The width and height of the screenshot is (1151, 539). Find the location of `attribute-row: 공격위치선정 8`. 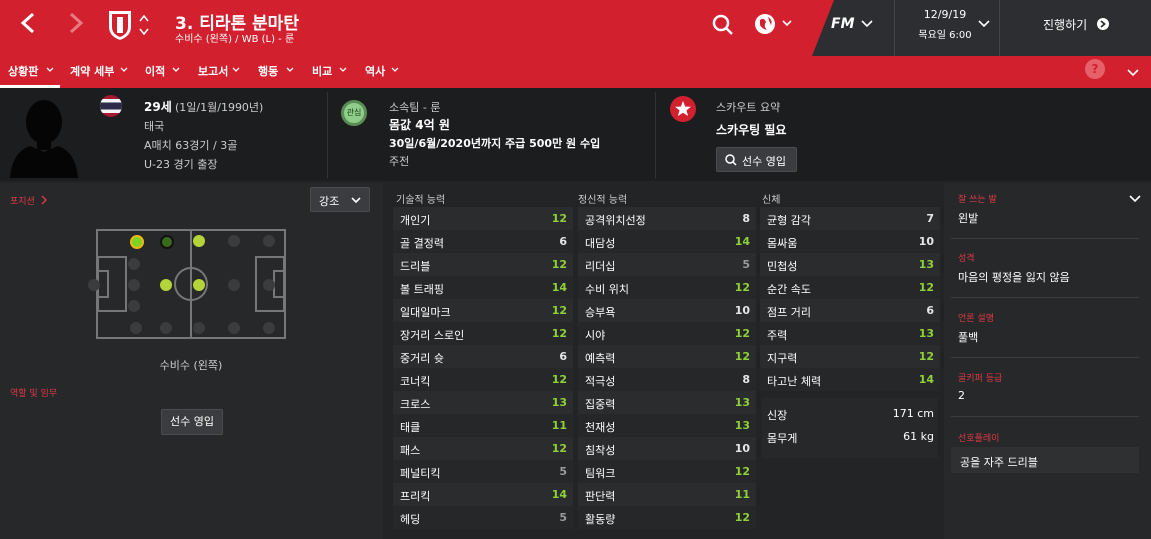

attribute-row: 공격위치선정 8 is located at coordinates (667, 218).